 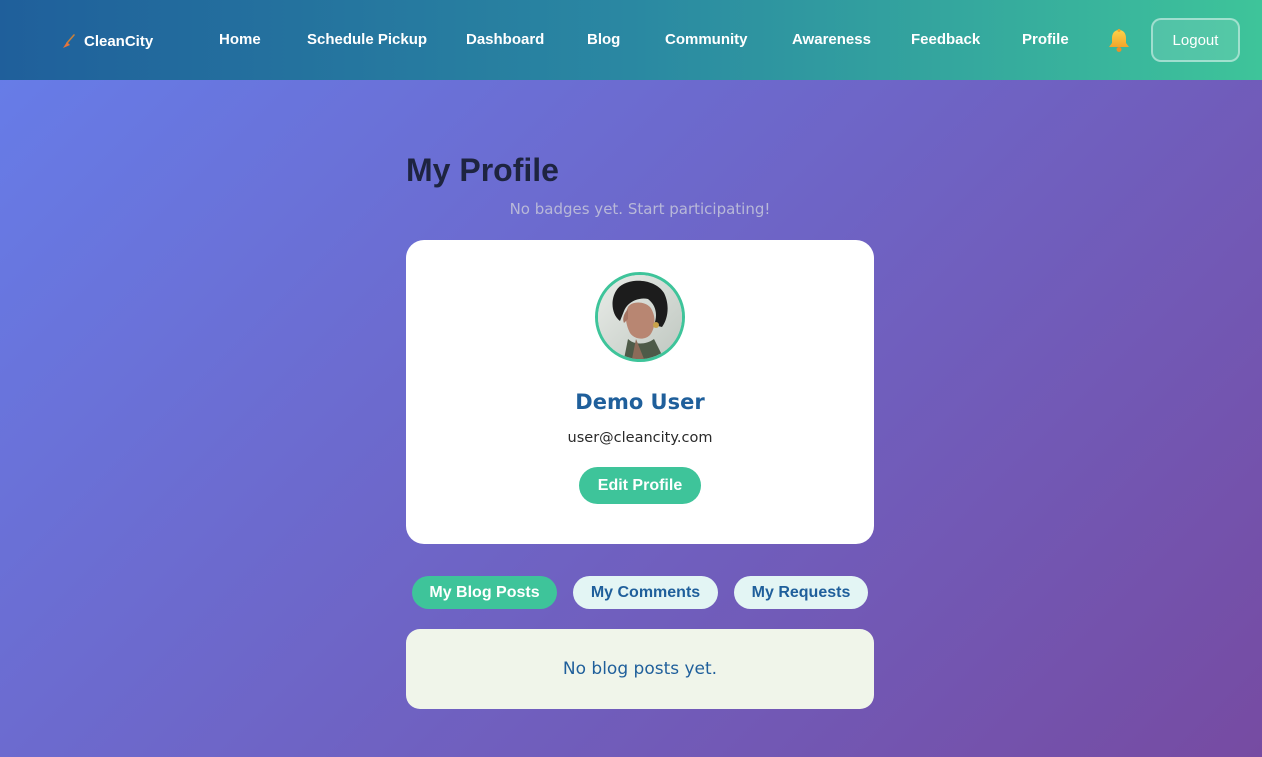 I want to click on user-avatar-icon, so click(x=640, y=317).